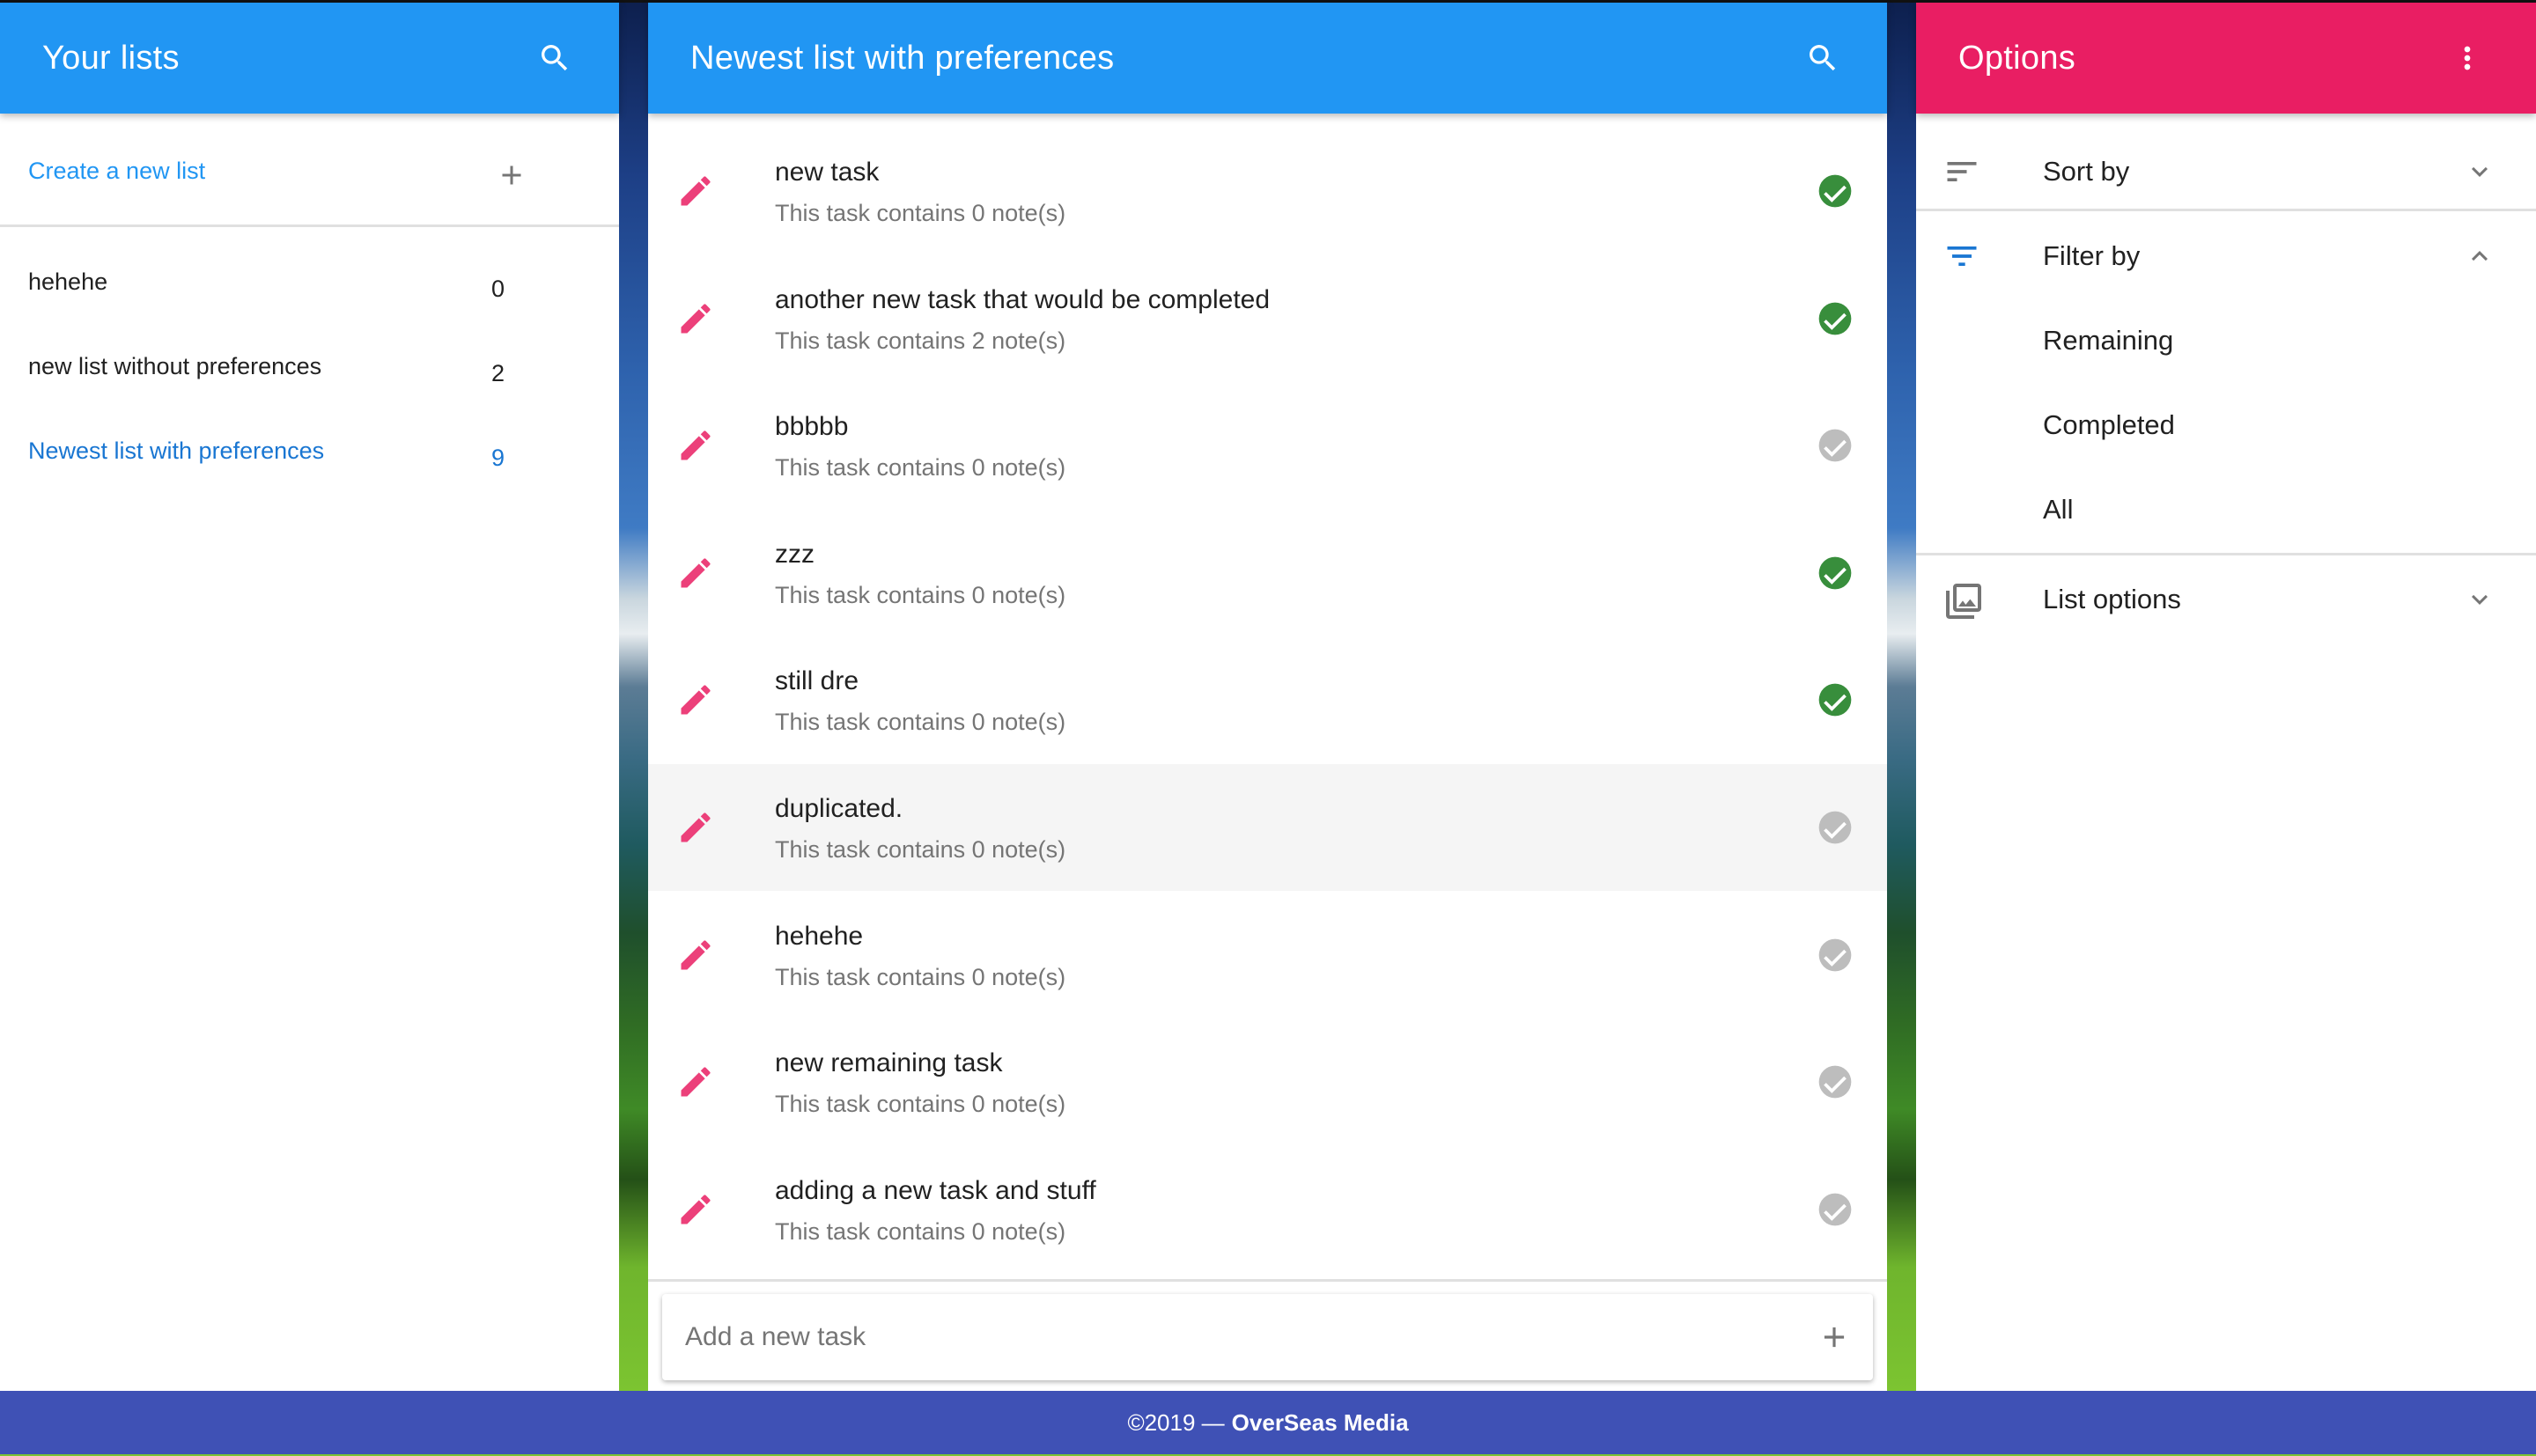  I want to click on sort-icon, so click(1962, 171).